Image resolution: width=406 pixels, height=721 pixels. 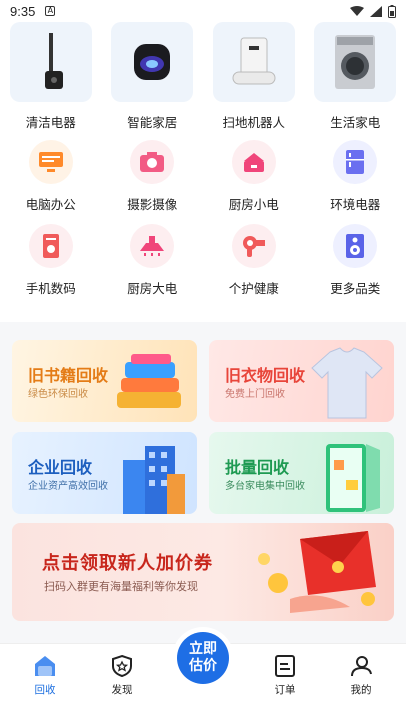 I want to click on category-row-2: 电脑办公 摄影摄像 厨房小电 环境电器, so click(x=203, y=176).